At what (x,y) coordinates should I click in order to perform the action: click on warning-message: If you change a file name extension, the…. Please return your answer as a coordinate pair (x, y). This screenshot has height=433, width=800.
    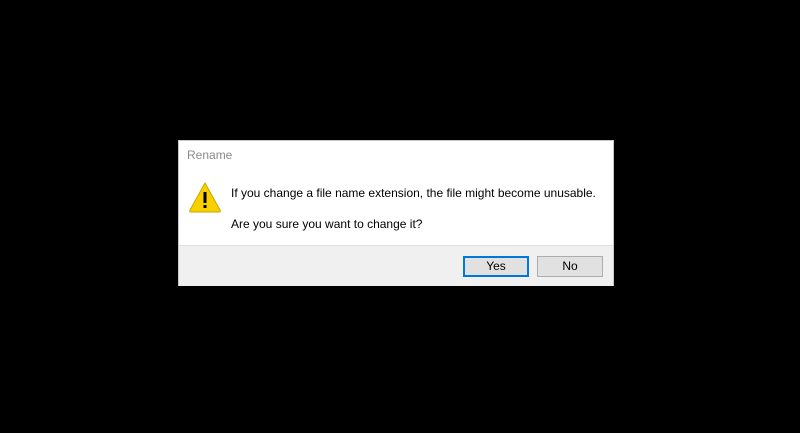
    Looking at the image, I should click on (413, 193).